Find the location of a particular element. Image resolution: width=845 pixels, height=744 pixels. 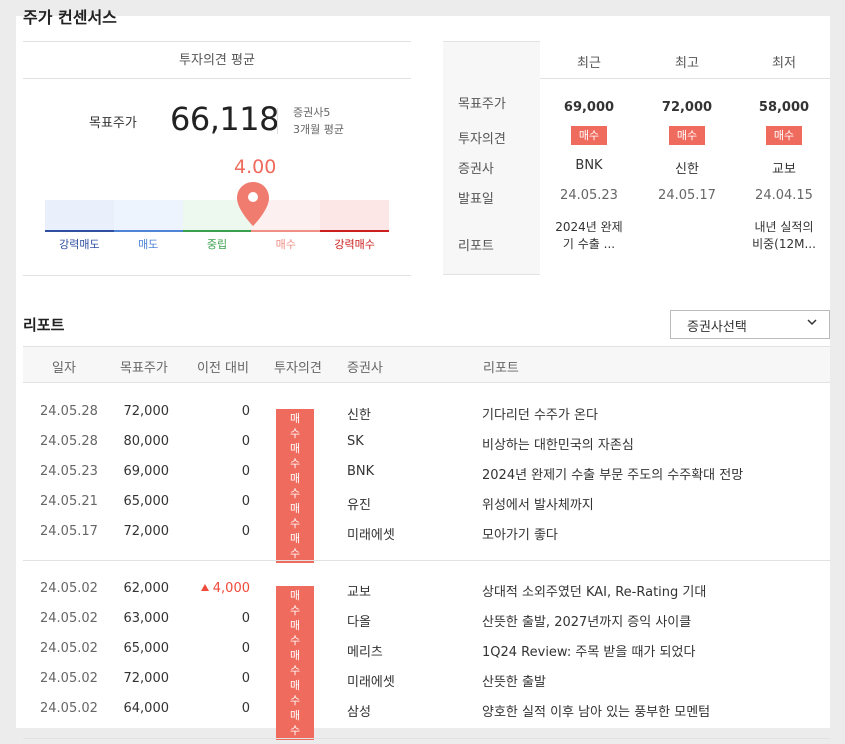

consensus-bottom-line is located at coordinates (217, 275).